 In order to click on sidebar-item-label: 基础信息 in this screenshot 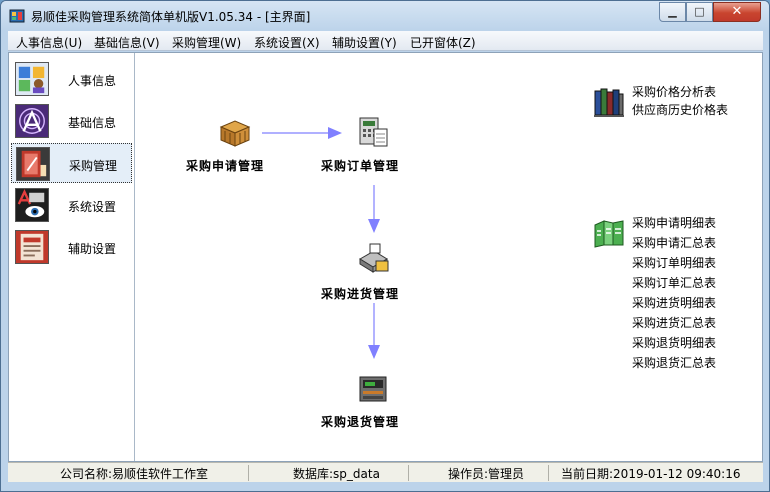, I will do `click(92, 123)`.